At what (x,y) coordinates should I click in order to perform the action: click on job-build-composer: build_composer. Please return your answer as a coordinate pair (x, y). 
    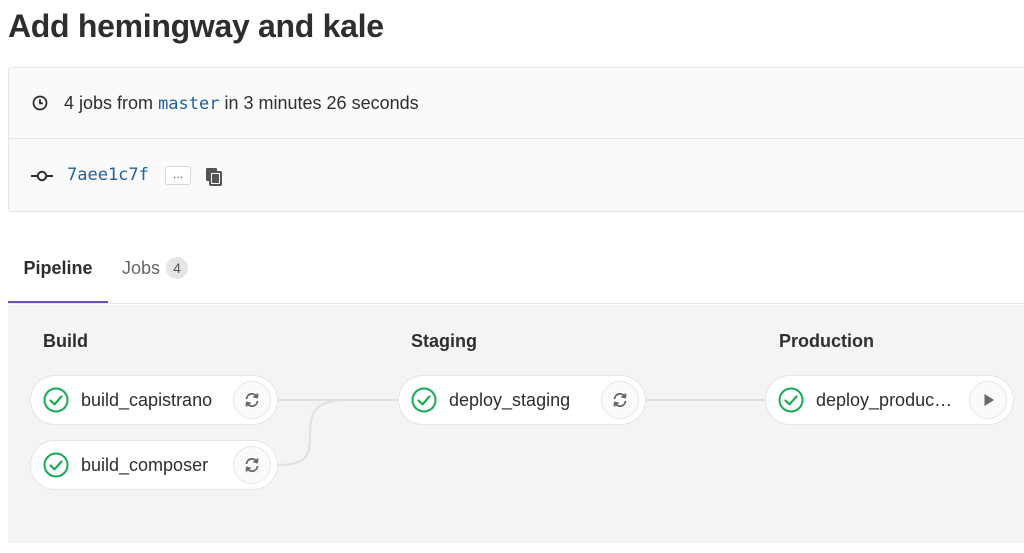
    Looking at the image, I should click on (154, 465).